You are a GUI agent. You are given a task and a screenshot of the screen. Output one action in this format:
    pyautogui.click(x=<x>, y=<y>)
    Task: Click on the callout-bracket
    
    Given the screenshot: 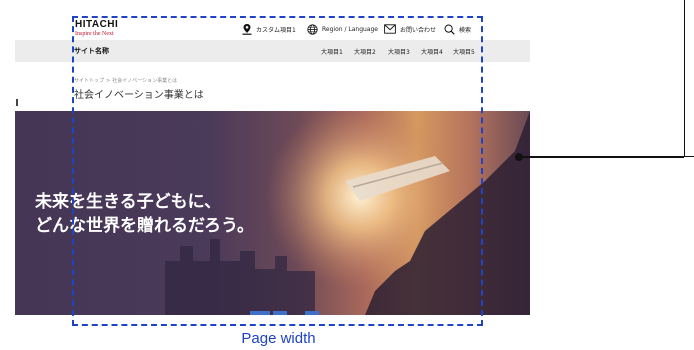 What is the action you would take?
    pyautogui.click(x=689, y=78)
    